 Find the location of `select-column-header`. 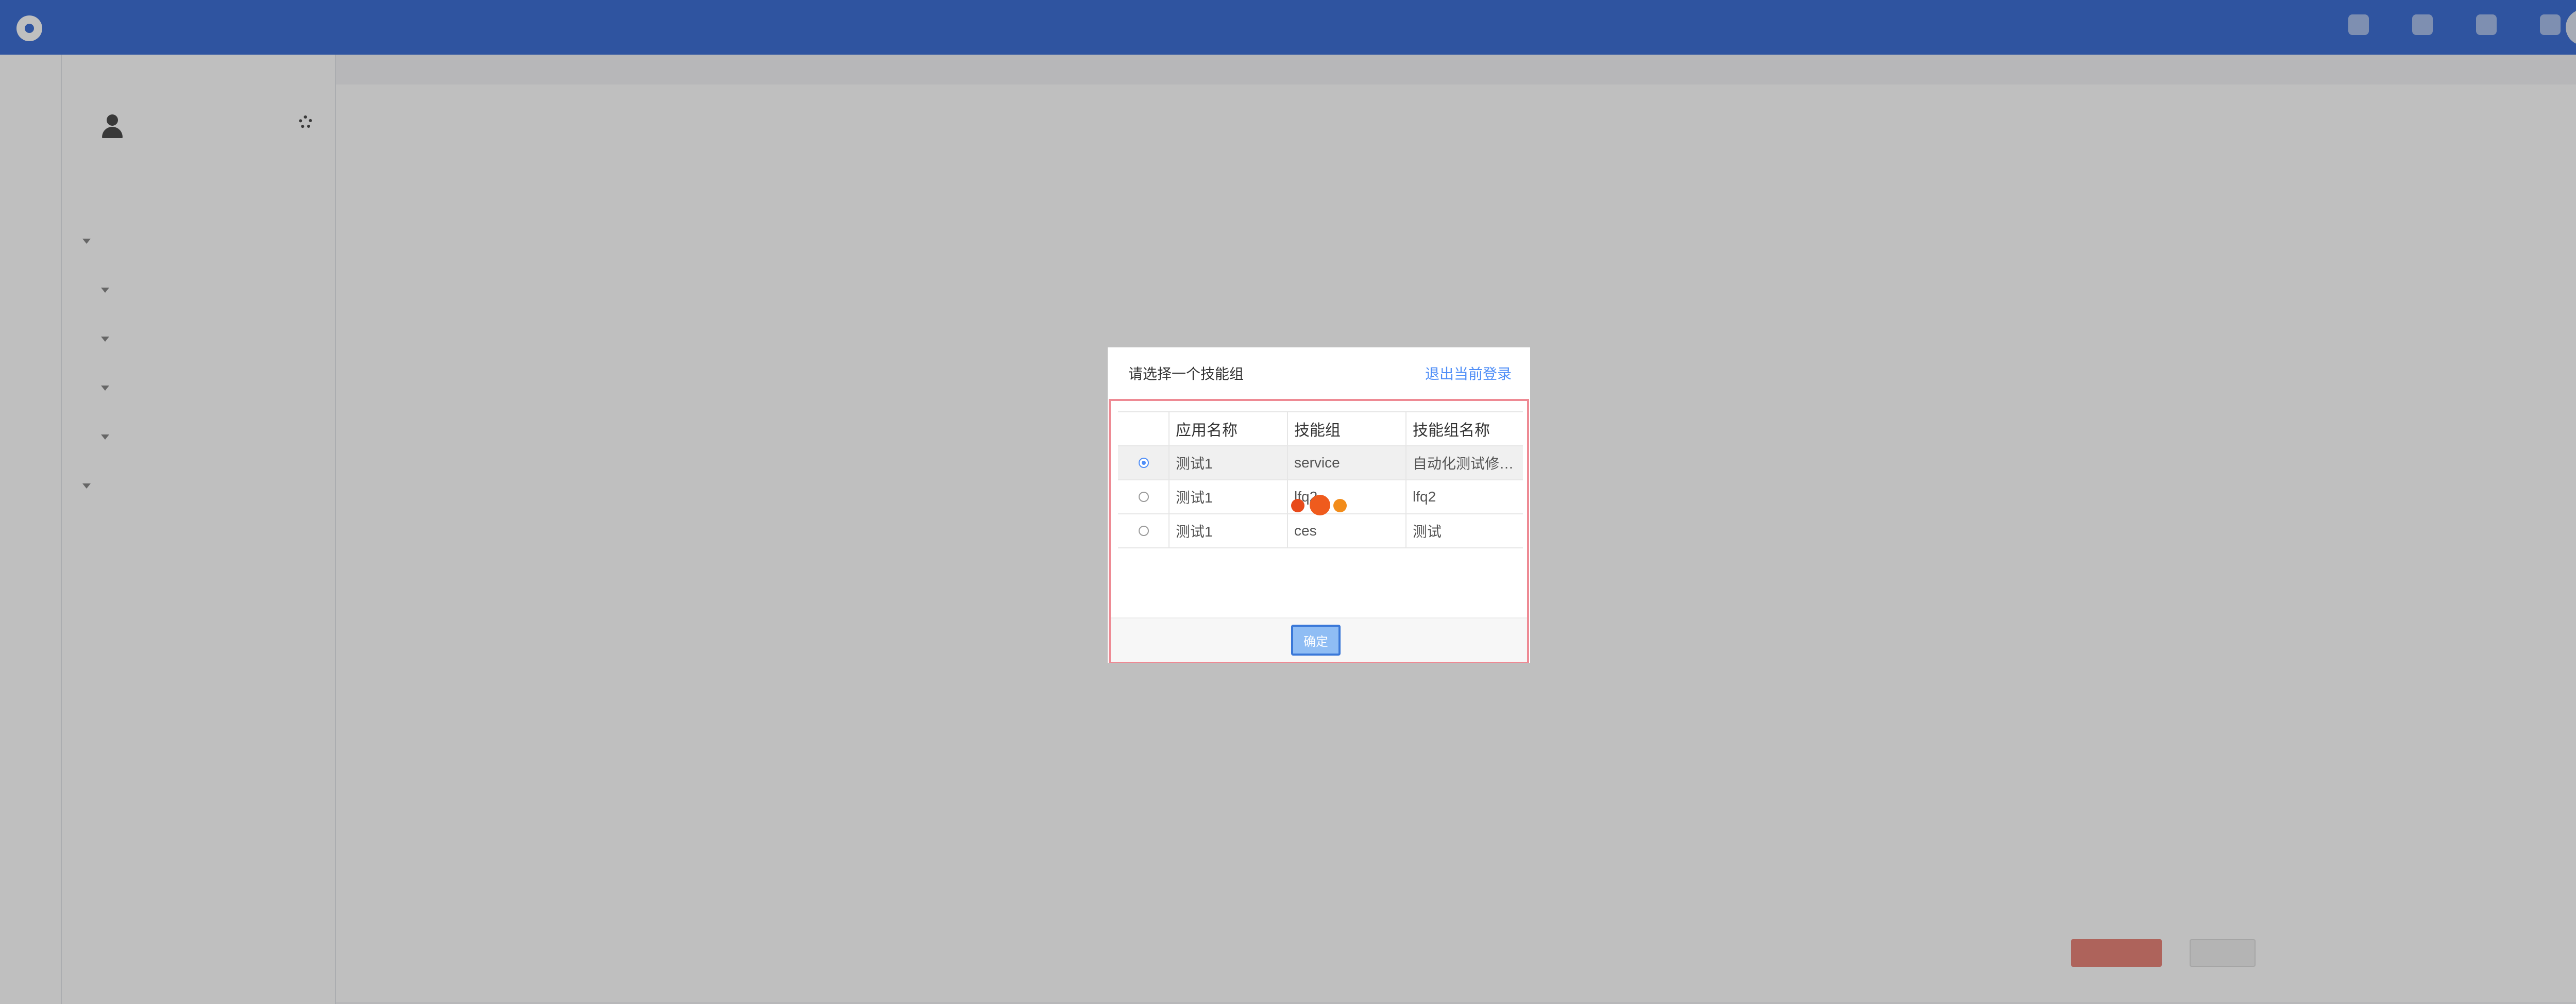

select-column-header is located at coordinates (1144, 429).